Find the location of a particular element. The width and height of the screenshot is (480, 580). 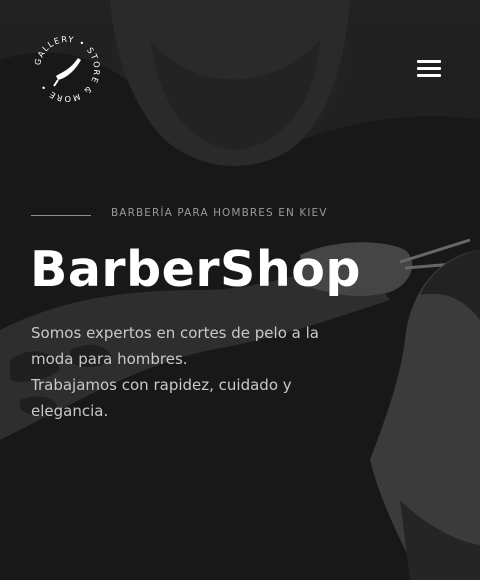

menu-bar-bottom is located at coordinates (429, 75).